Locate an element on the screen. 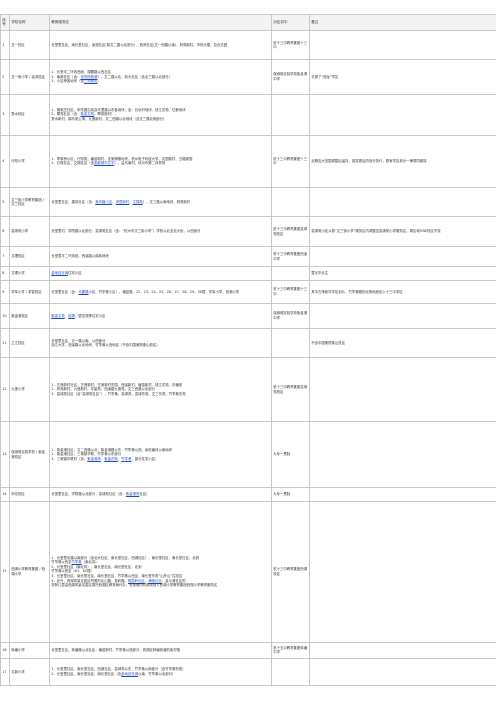  table-row: 10 紫金港校区 紫金文苑、桃源，银杏苑等住宅小区 保俶塔实验学校紫金港中学 is located at coordinates (248, 315).